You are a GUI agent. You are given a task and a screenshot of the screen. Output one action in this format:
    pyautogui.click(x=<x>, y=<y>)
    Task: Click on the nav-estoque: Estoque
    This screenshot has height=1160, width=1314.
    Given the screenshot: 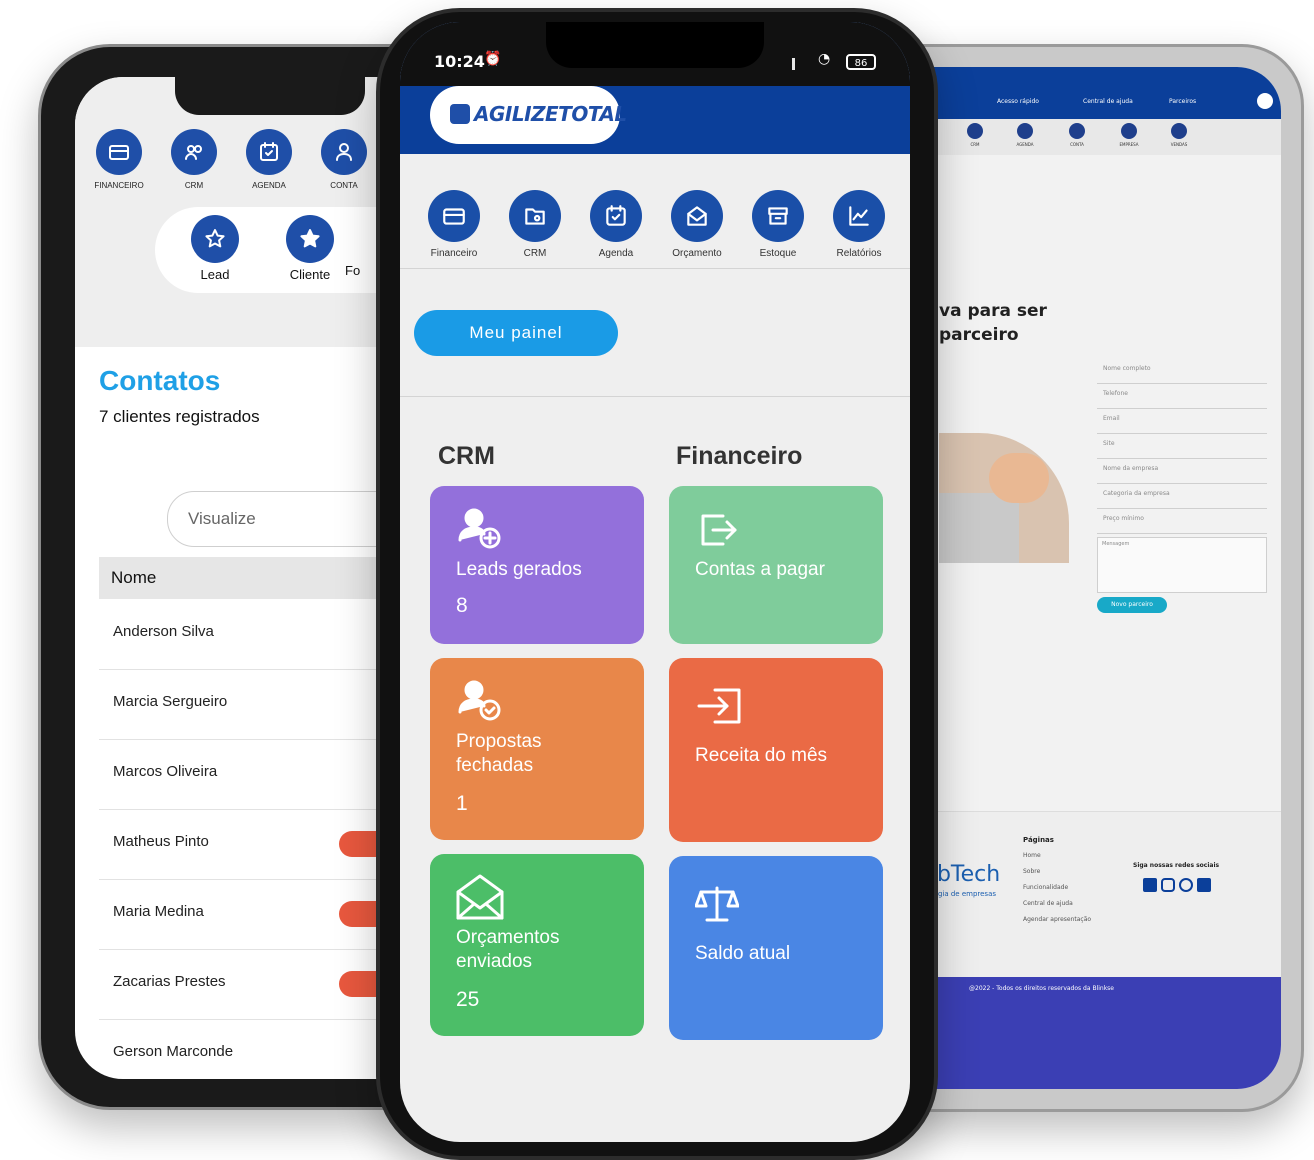 What is the action you would take?
    pyautogui.click(x=778, y=224)
    